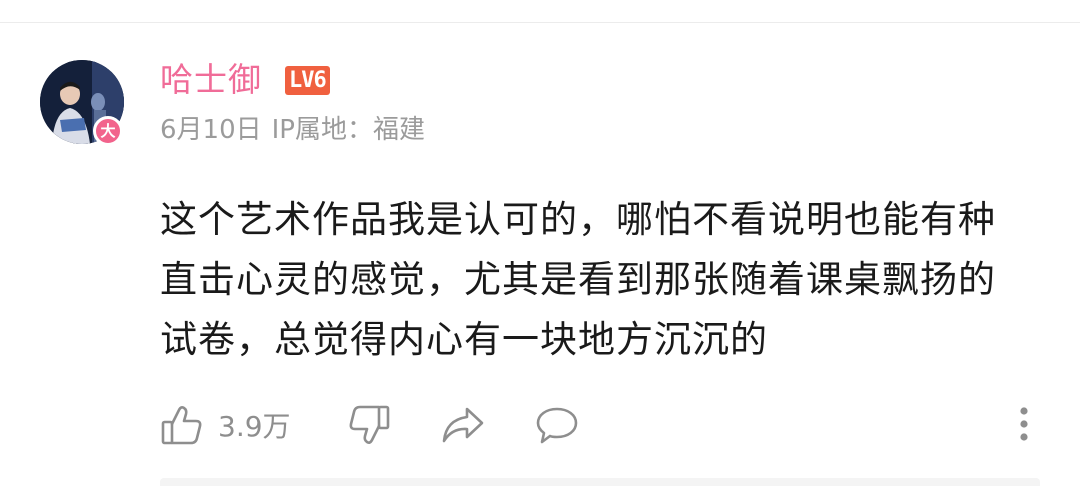 This screenshot has width=1080, height=486. I want to click on more-options-button, so click(1024, 425).